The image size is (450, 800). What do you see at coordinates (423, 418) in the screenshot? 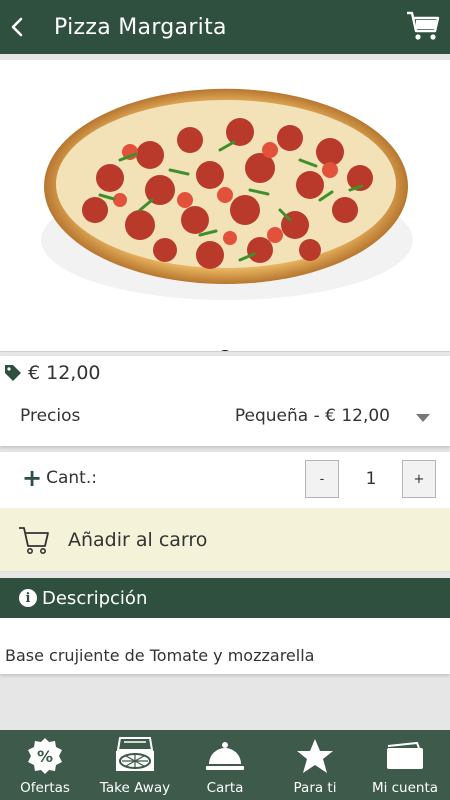
I see `chevron-down-icon` at bounding box center [423, 418].